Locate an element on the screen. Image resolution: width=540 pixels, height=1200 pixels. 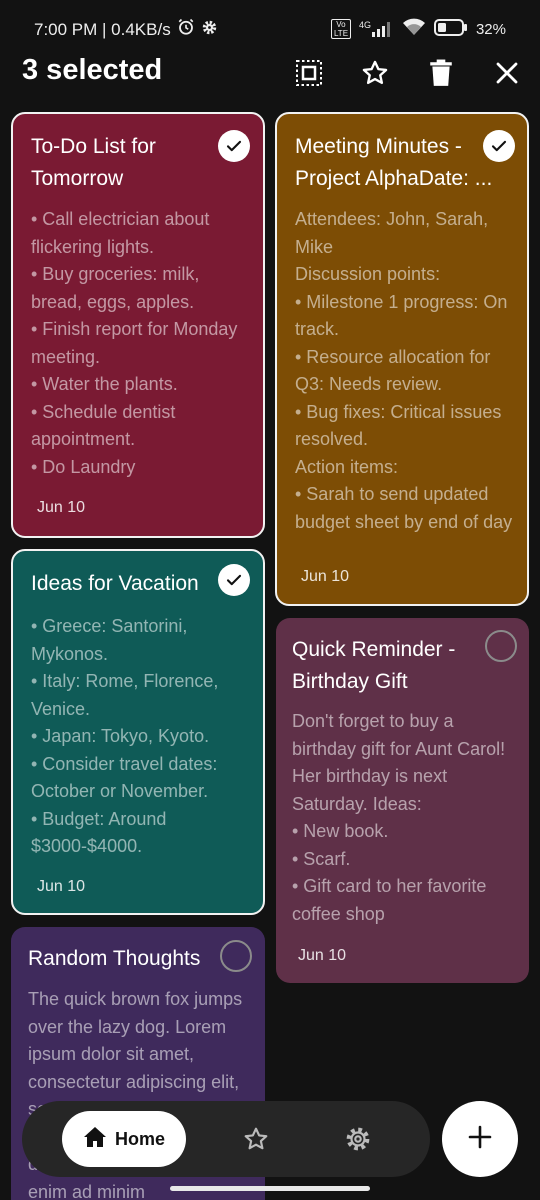
signal-icon: 4G is located at coordinates (376, 28).